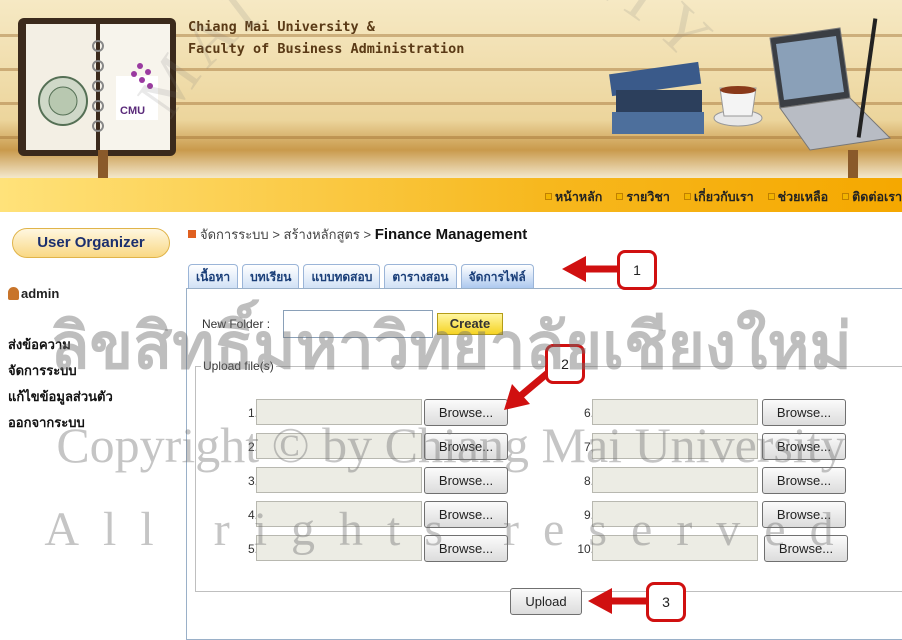 The image size is (902, 640). What do you see at coordinates (588, 481) in the screenshot?
I see `file-number: 8.` at bounding box center [588, 481].